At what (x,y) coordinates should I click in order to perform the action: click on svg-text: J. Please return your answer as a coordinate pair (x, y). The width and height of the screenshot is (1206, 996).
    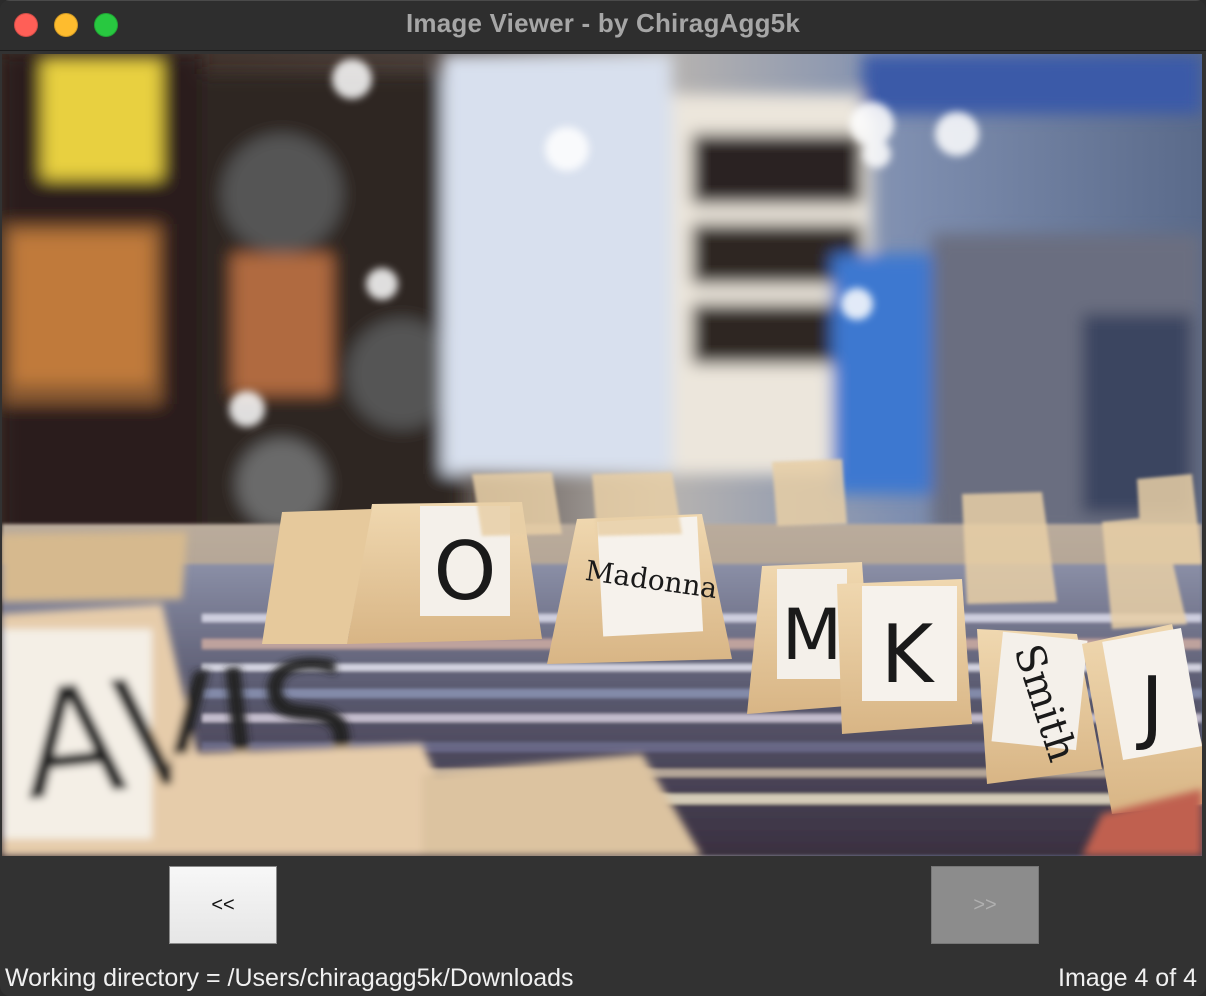
    Looking at the image, I should click on (1149, 706).